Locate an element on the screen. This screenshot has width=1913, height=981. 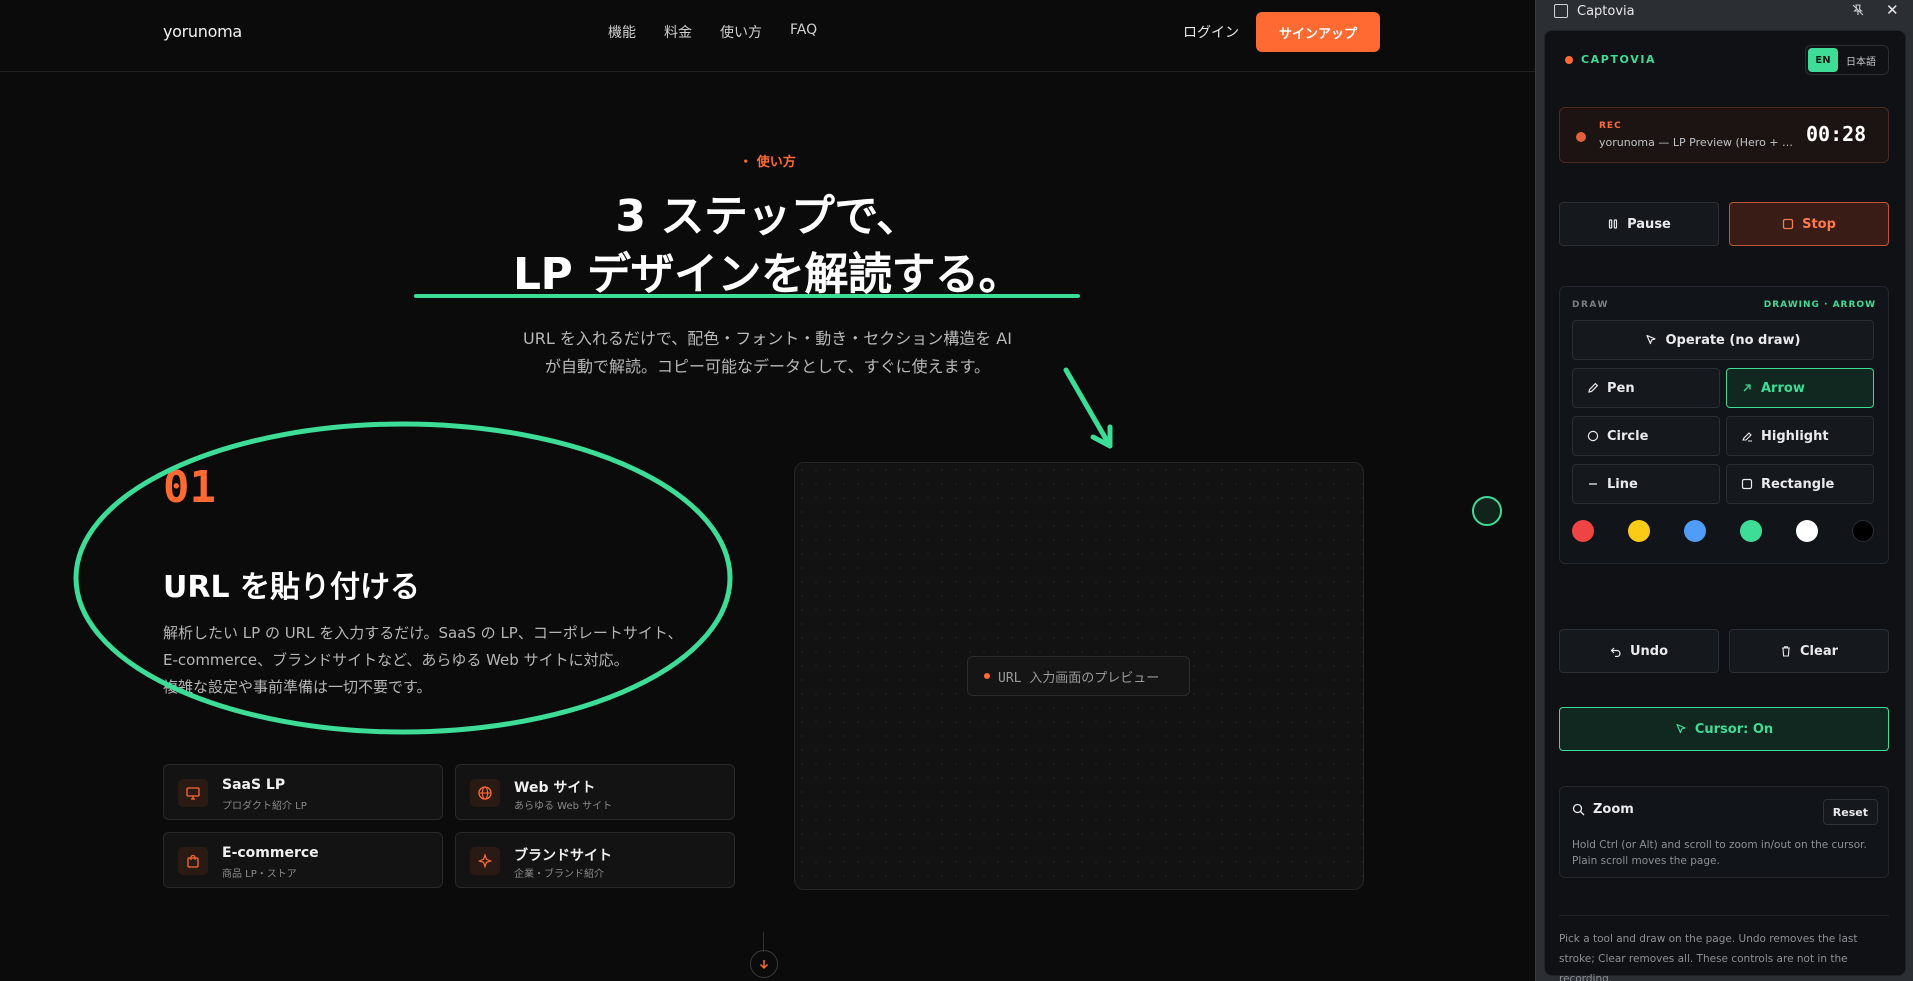
cursor-icon is located at coordinates (1681, 728).